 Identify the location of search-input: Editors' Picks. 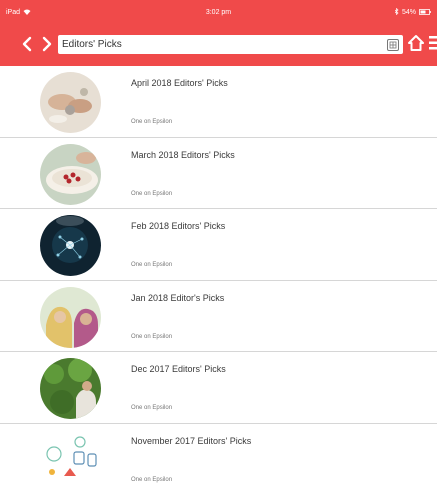
(230, 44).